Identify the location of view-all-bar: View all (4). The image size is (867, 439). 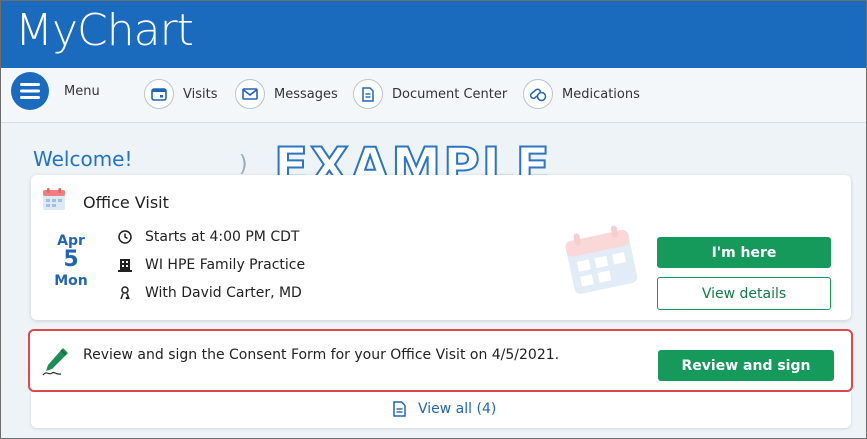
(441, 410).